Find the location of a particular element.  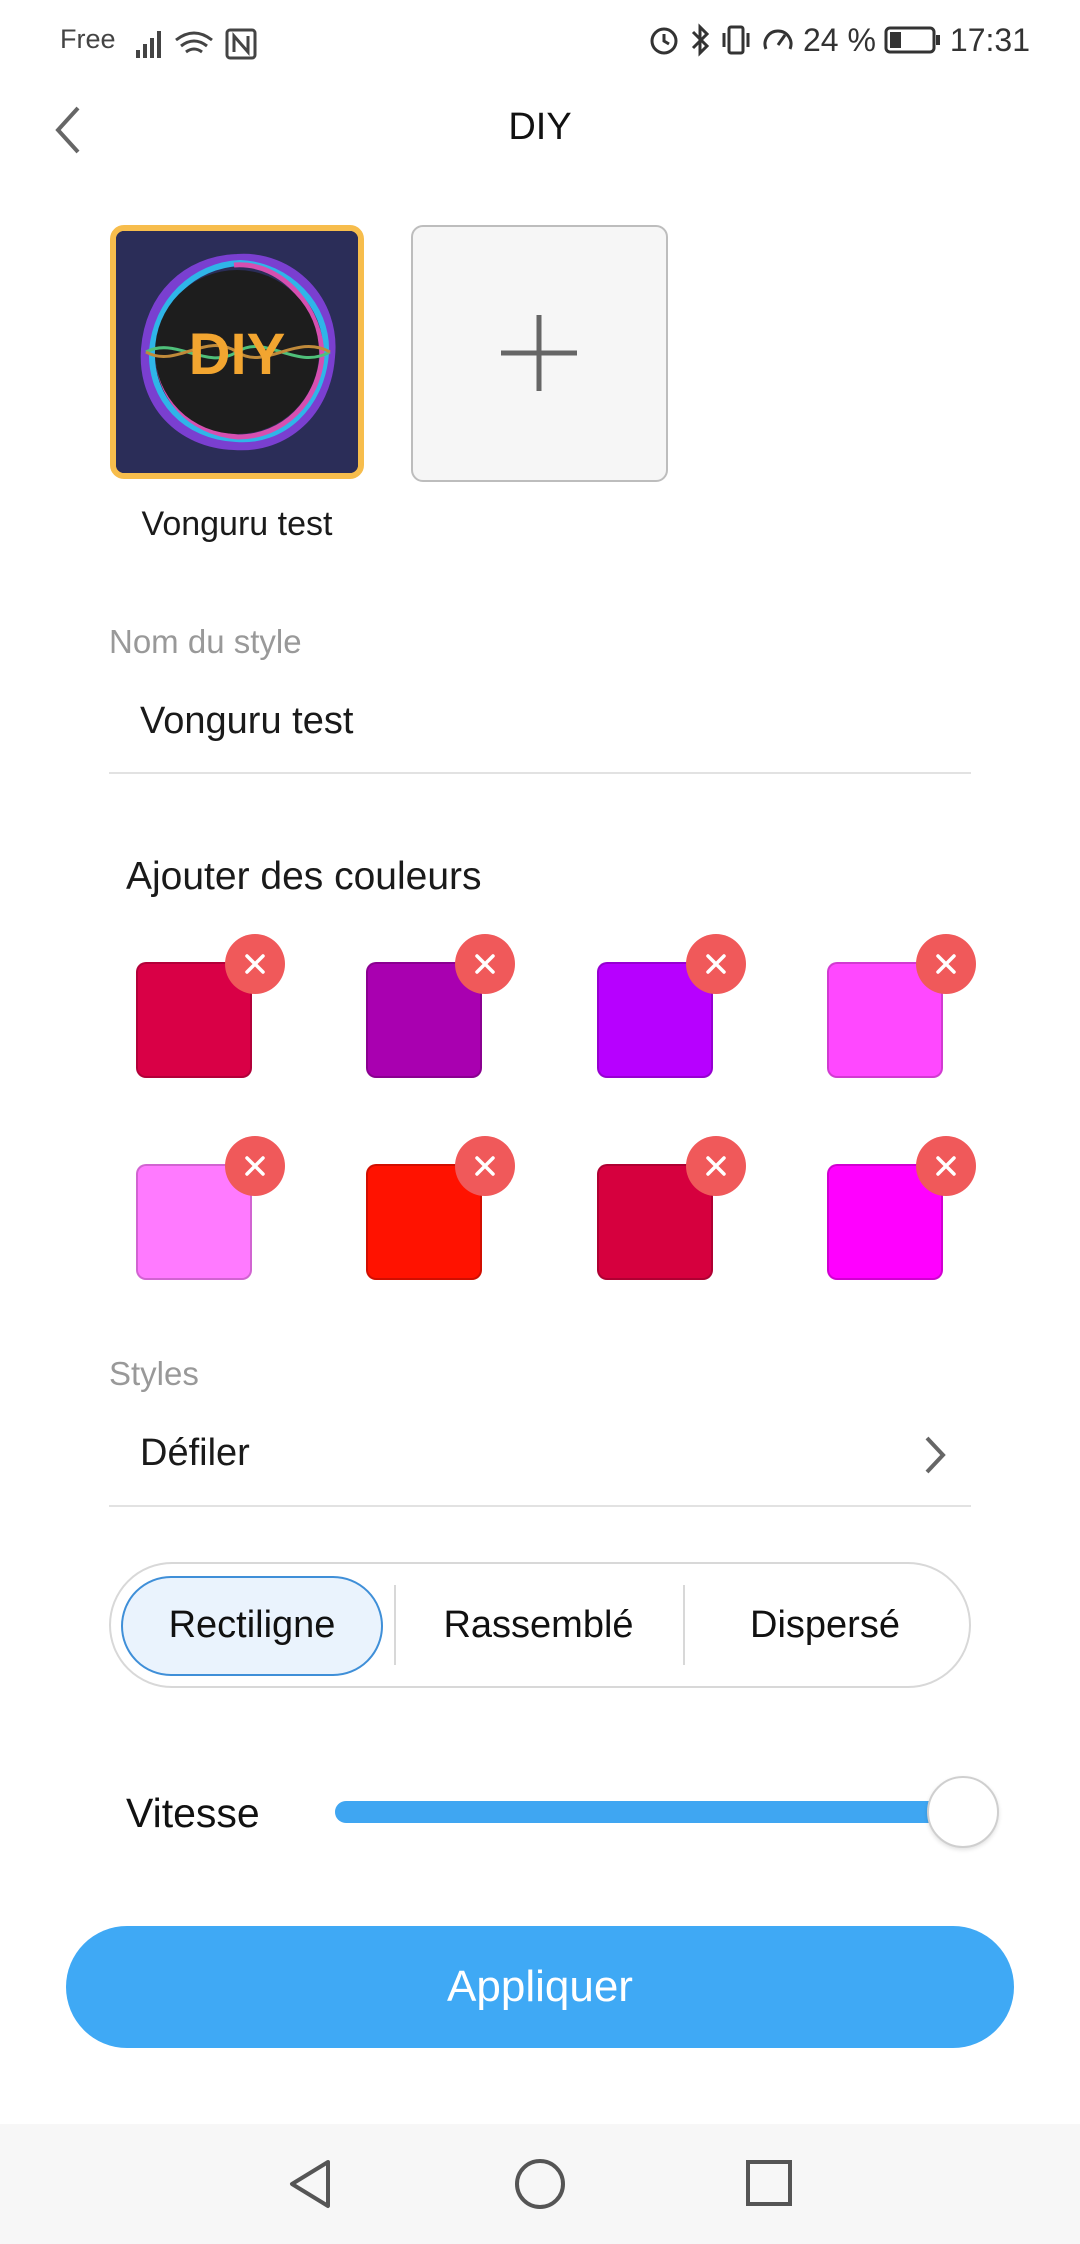

nav-home-icon is located at coordinates (540, 2184).